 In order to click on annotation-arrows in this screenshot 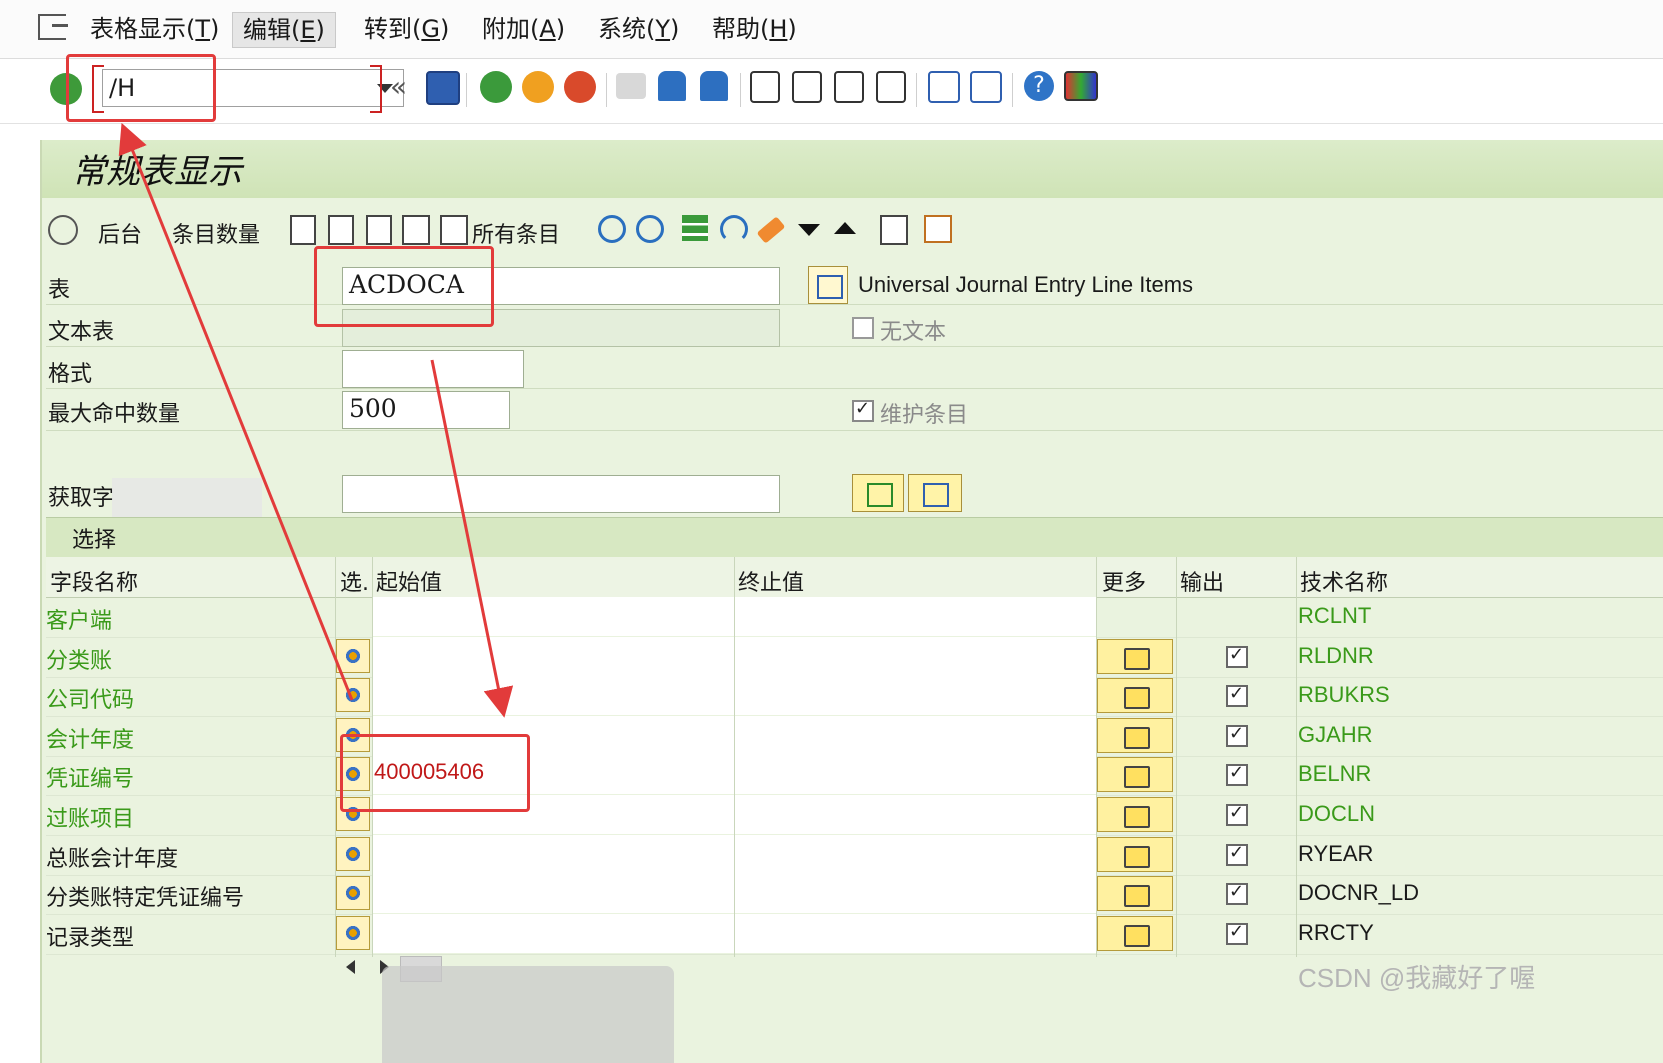, I will do `click(316, 420)`.